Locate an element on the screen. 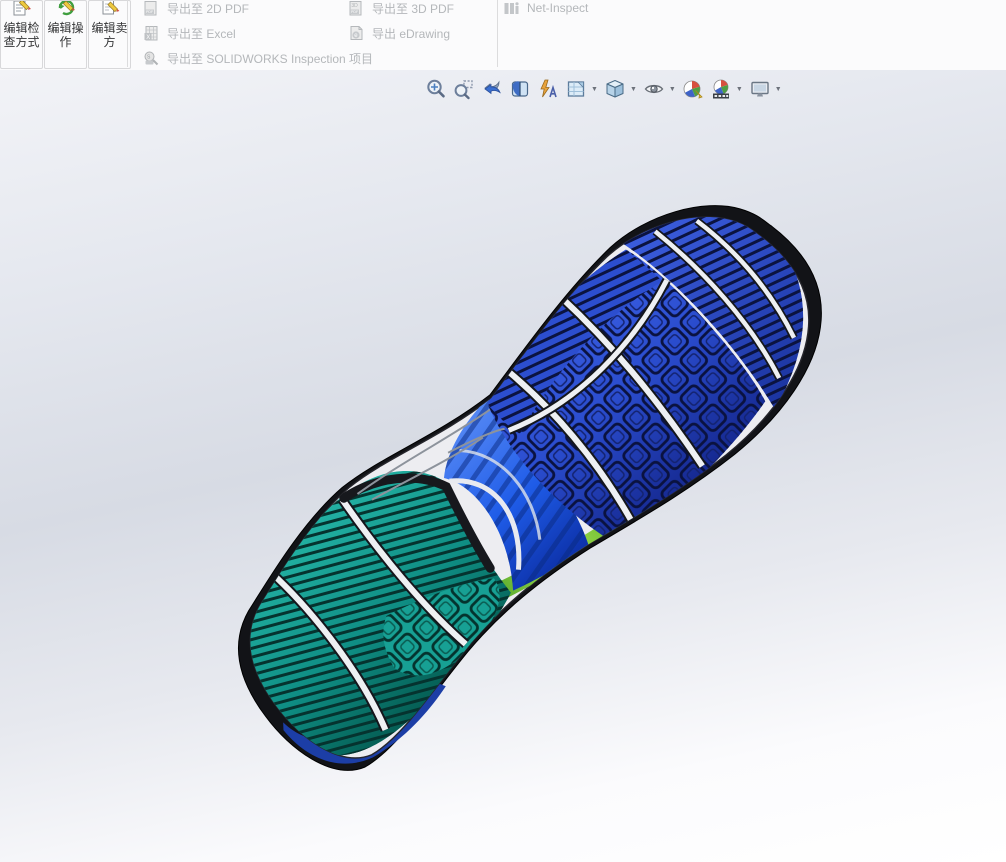 The image size is (1006, 862). view-settings-dropdown: ▼ is located at coordinates (778, 89).